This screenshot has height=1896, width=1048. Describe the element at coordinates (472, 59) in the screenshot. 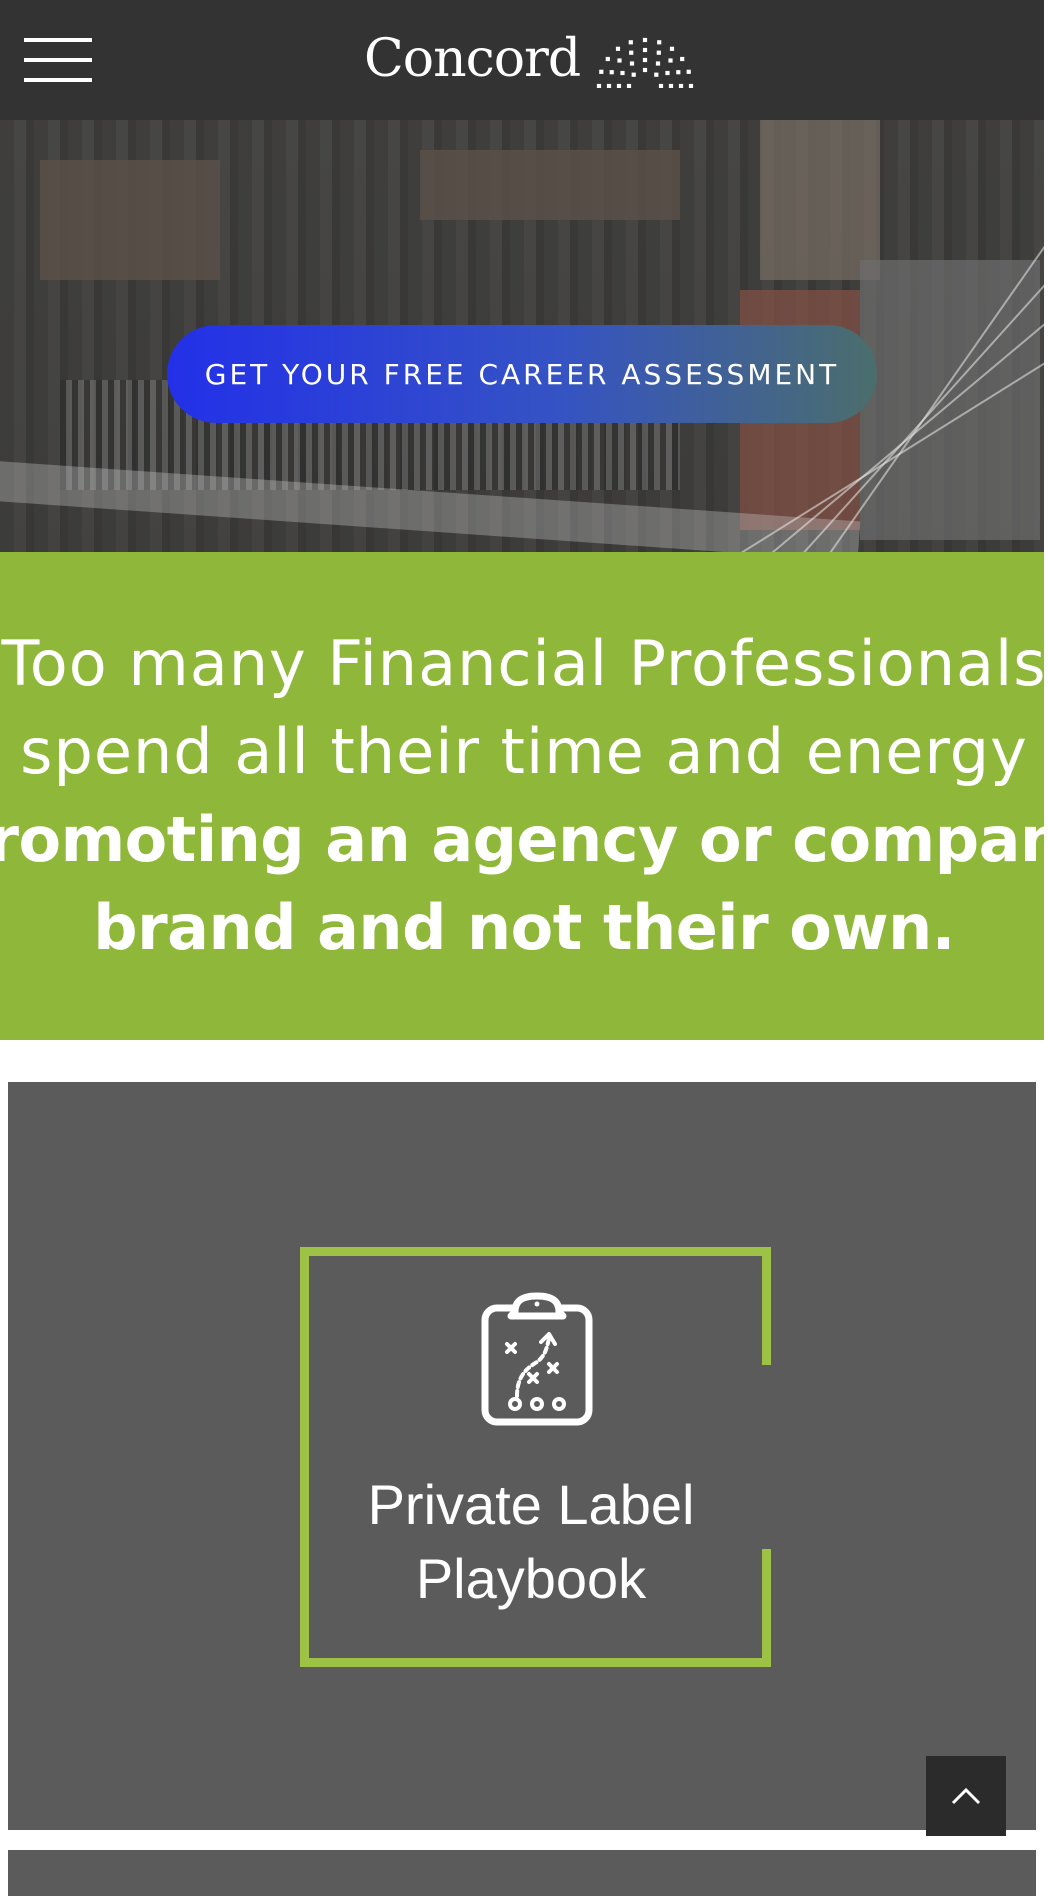

I see `logo-text: Concord` at that location.